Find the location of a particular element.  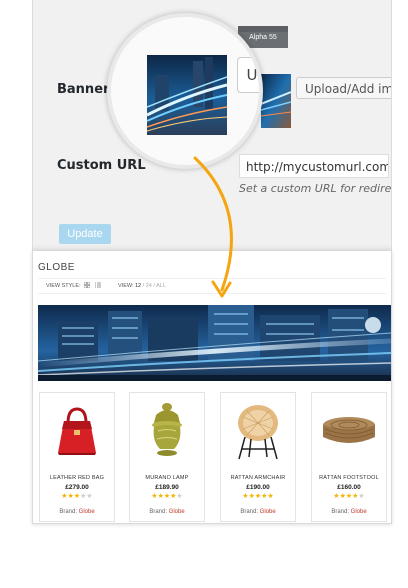

view-count-others: / 24 / ALL is located at coordinates (154, 286).